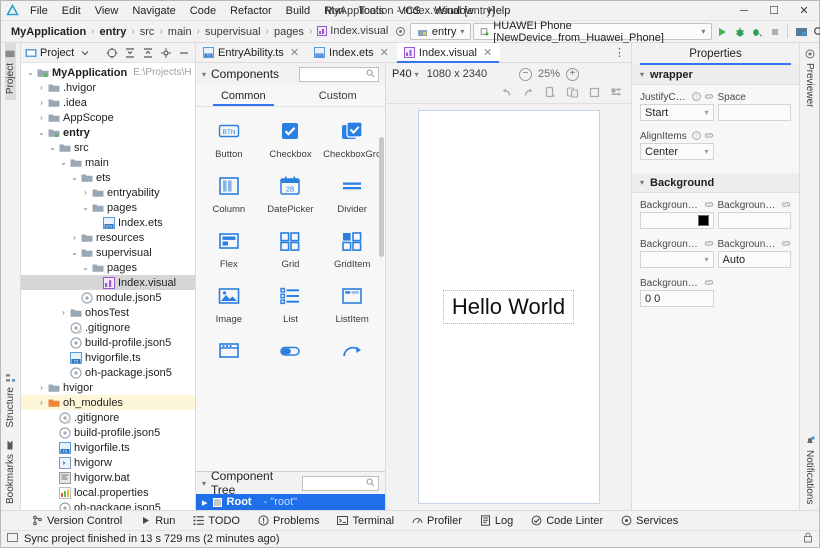 The width and height of the screenshot is (820, 548). Describe the element at coordinates (251, 11) in the screenshot. I see `menu-refactor: Refactor` at that location.